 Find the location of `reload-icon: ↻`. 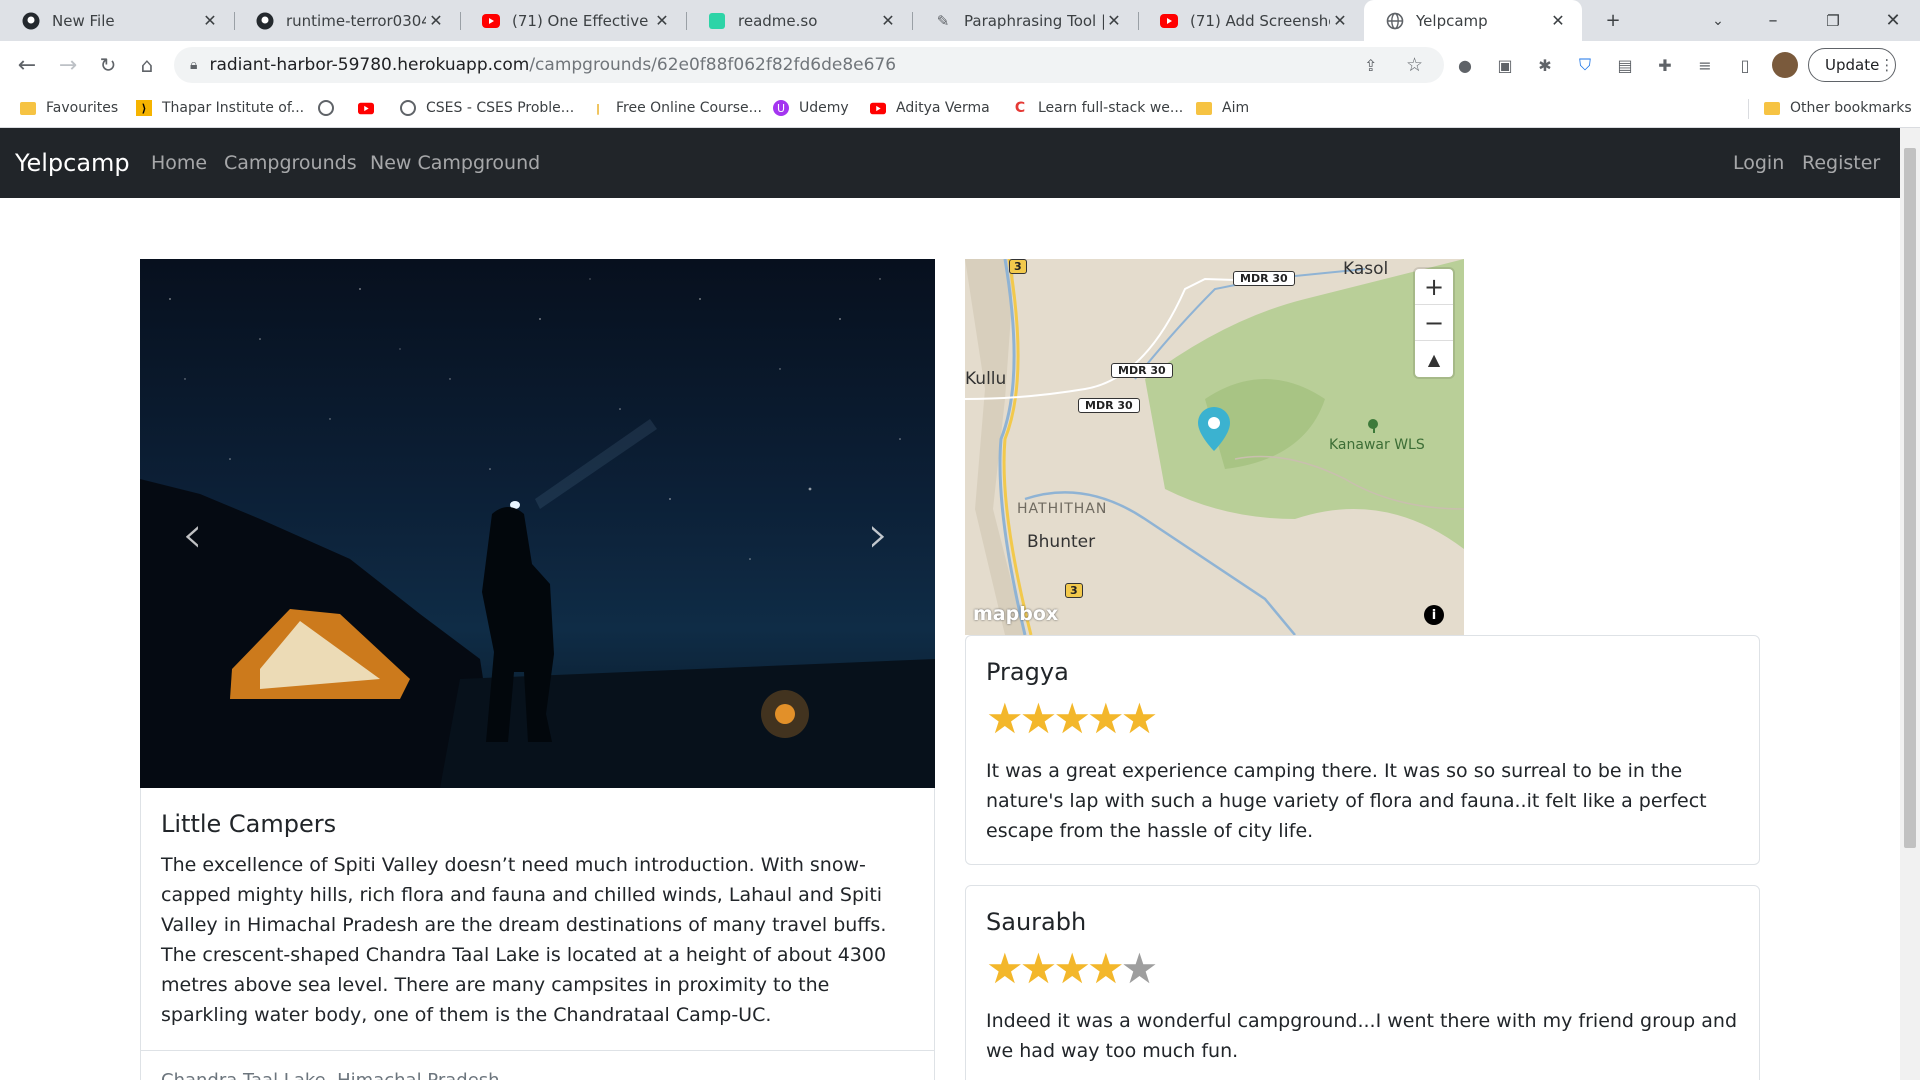

reload-icon: ↻ is located at coordinates (108, 65).